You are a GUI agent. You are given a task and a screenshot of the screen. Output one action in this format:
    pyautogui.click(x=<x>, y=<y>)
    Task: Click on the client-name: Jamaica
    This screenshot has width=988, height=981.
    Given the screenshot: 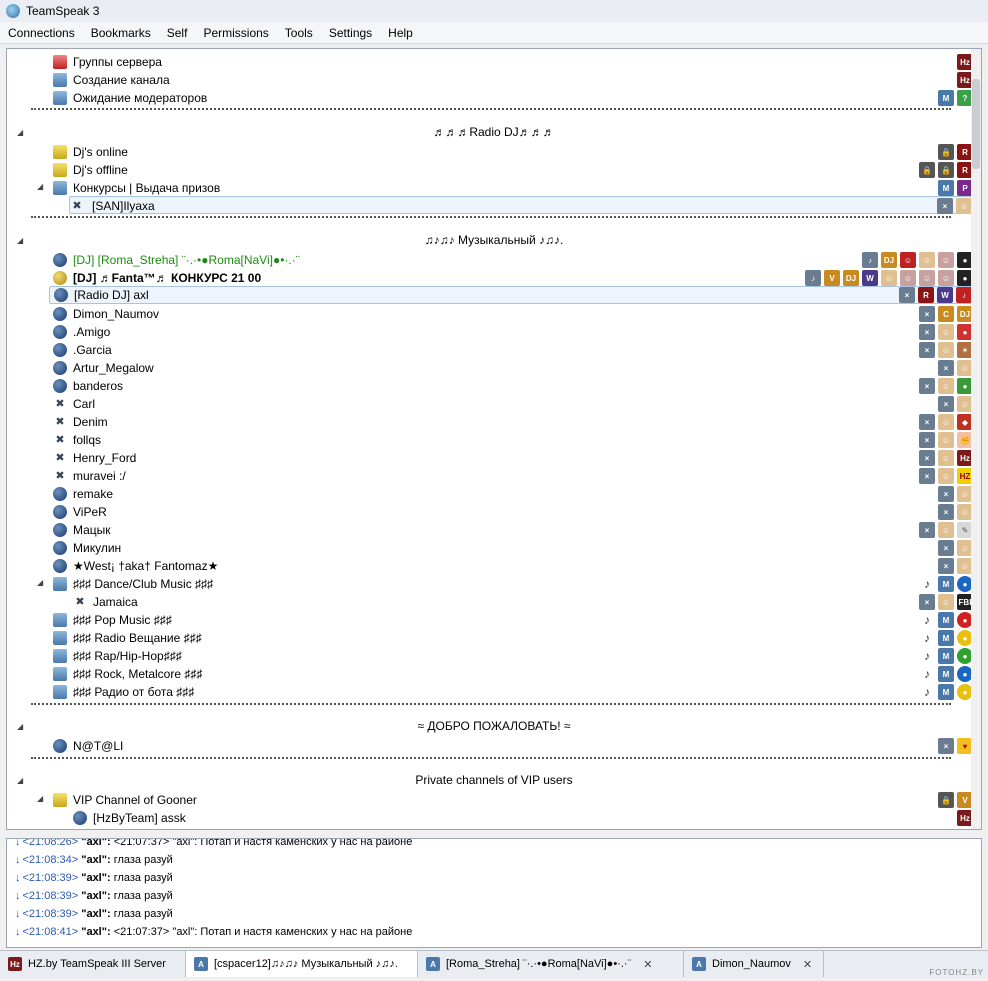 What is the action you would take?
    pyautogui.click(x=115, y=602)
    